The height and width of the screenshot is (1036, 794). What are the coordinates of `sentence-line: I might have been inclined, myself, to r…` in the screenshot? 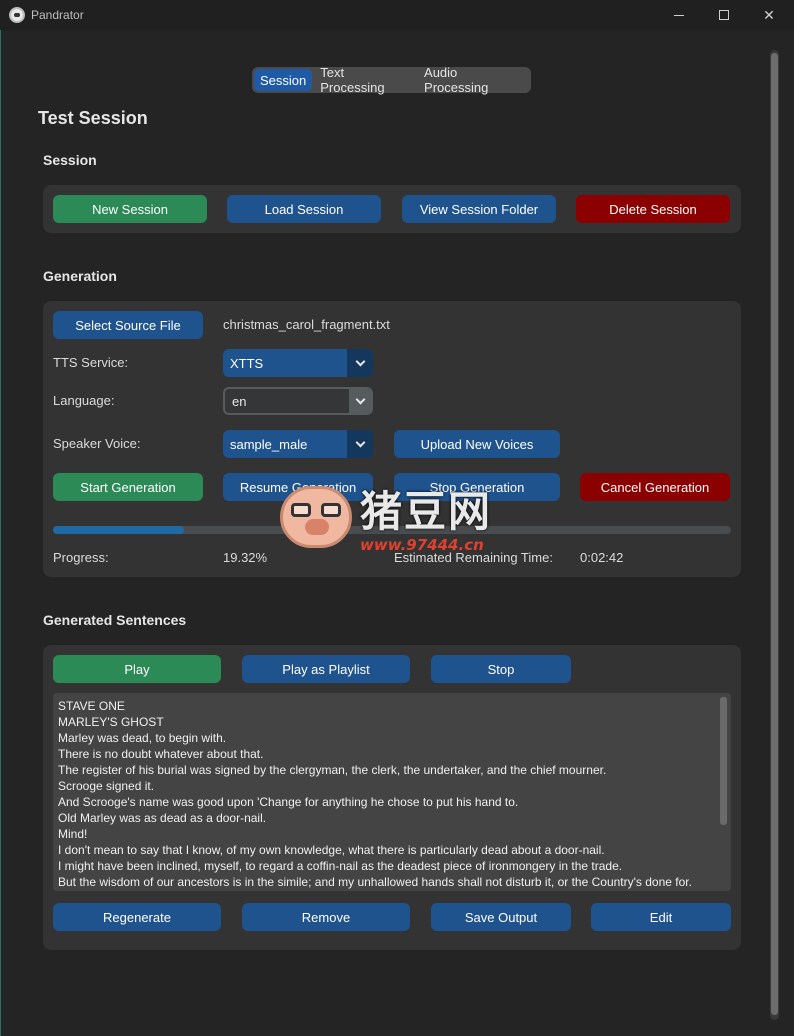 It's located at (392, 866).